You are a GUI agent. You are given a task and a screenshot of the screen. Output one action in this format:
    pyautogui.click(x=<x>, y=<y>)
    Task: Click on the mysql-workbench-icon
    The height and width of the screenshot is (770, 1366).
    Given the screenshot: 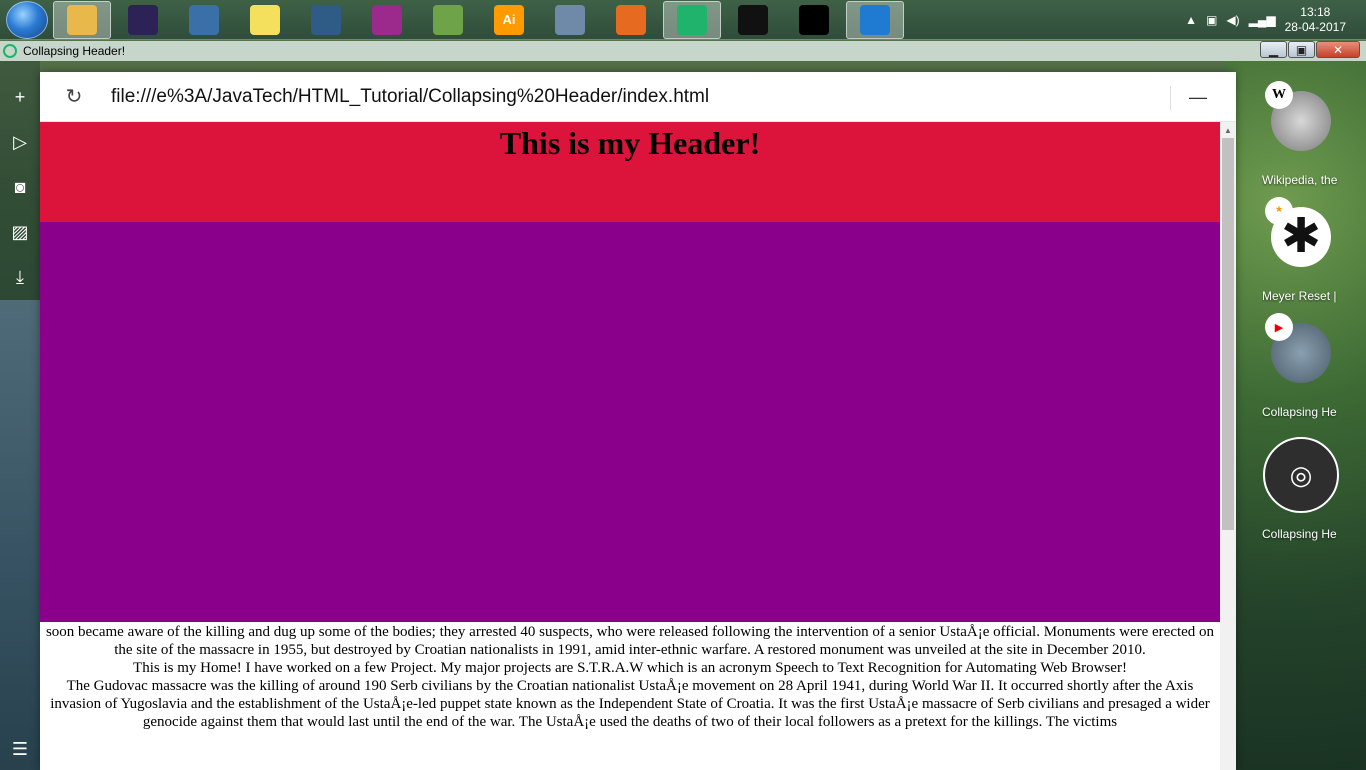 What is the action you would take?
    pyautogui.click(x=326, y=19)
    